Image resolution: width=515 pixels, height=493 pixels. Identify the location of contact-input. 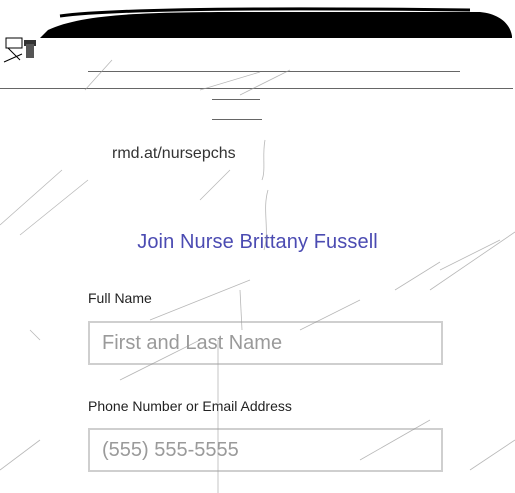
(265, 450).